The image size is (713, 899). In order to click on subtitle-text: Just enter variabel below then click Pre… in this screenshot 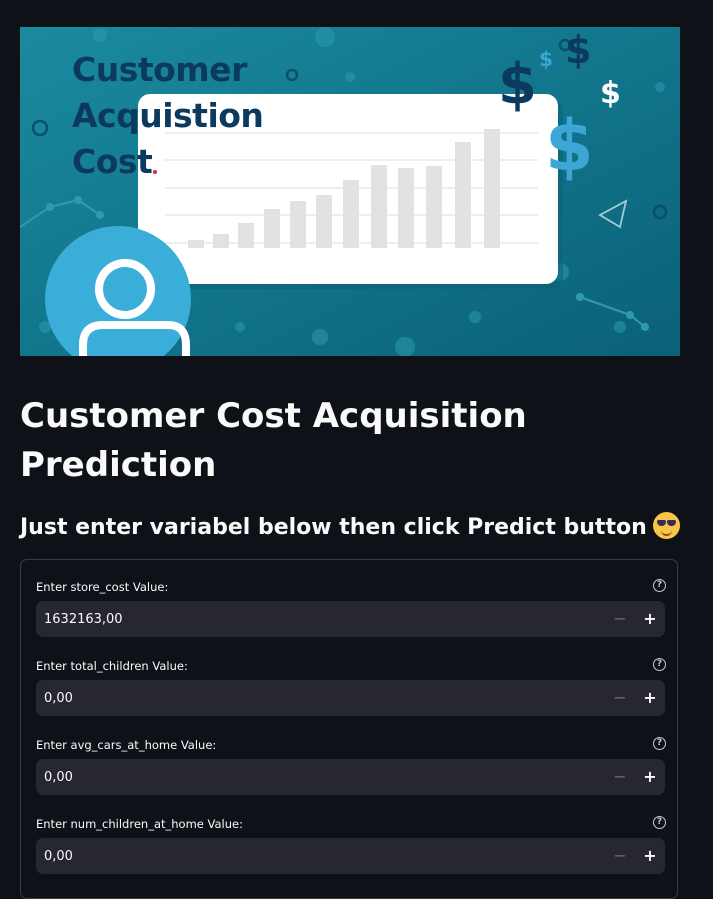, I will do `click(333, 527)`.